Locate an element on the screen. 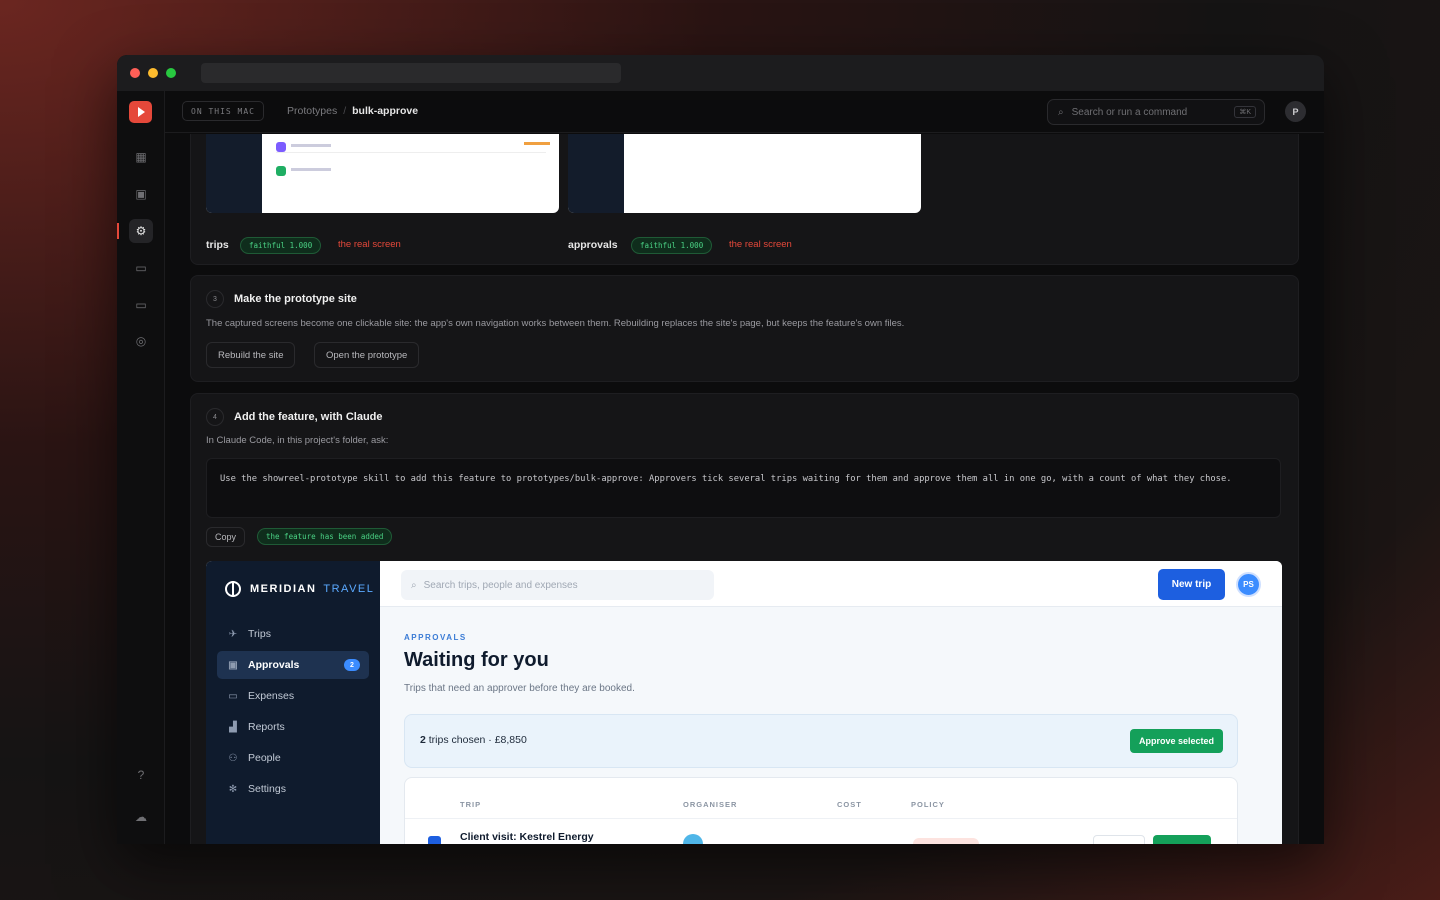 The width and height of the screenshot is (1440, 900). display-icon: ▭ is located at coordinates (141, 305).